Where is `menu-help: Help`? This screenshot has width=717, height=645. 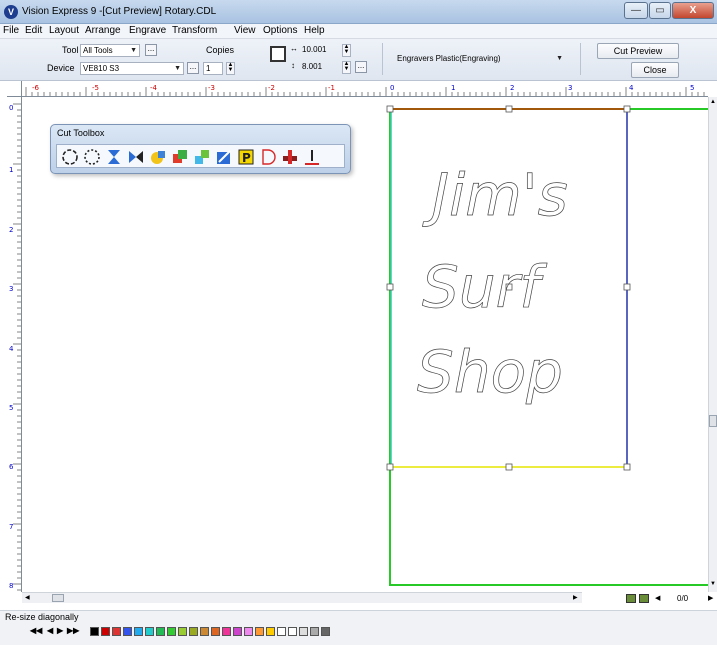 menu-help: Help is located at coordinates (314, 30).